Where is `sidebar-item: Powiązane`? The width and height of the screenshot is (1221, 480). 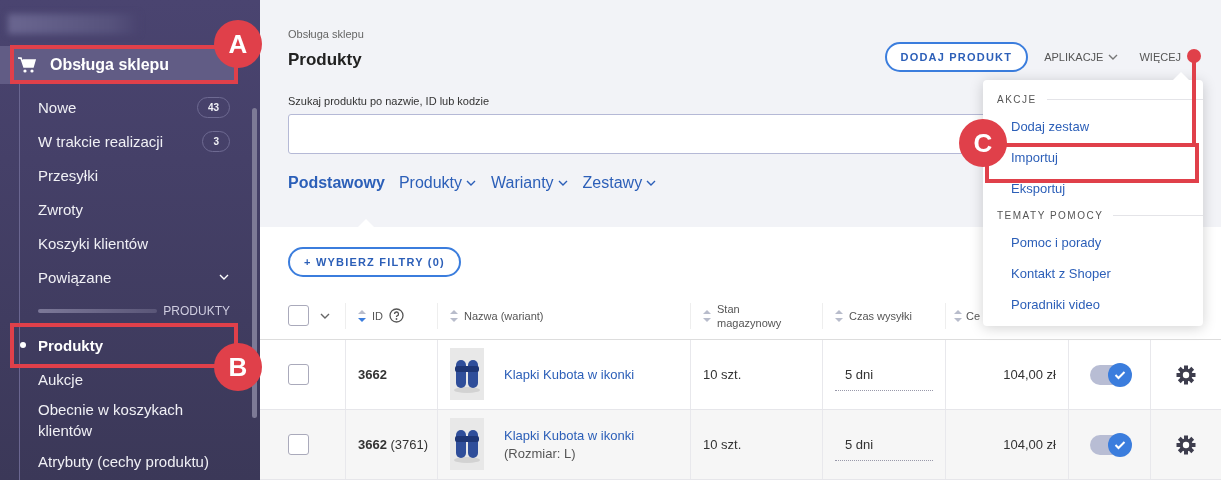 sidebar-item: Powiązane is located at coordinates (125, 277).